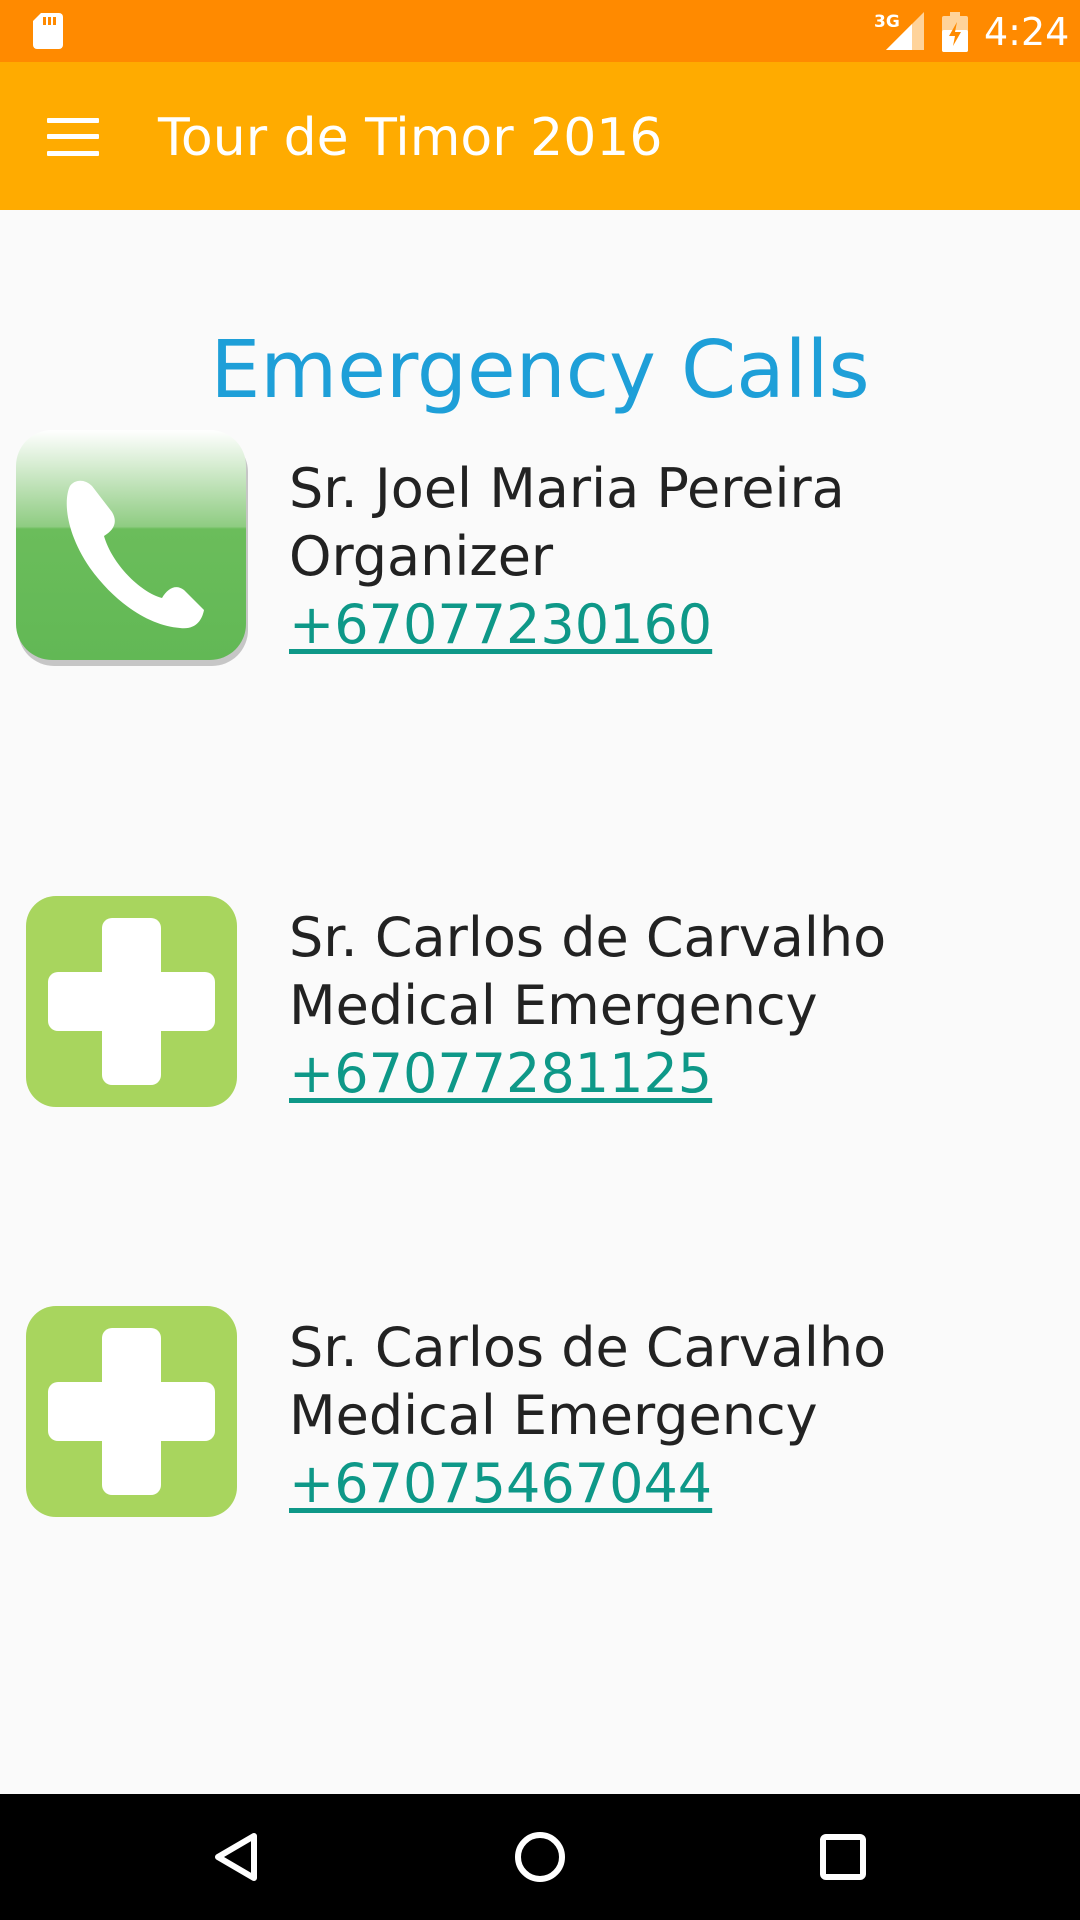  What do you see at coordinates (905, 31) in the screenshot?
I see `cell-signal-icon` at bounding box center [905, 31].